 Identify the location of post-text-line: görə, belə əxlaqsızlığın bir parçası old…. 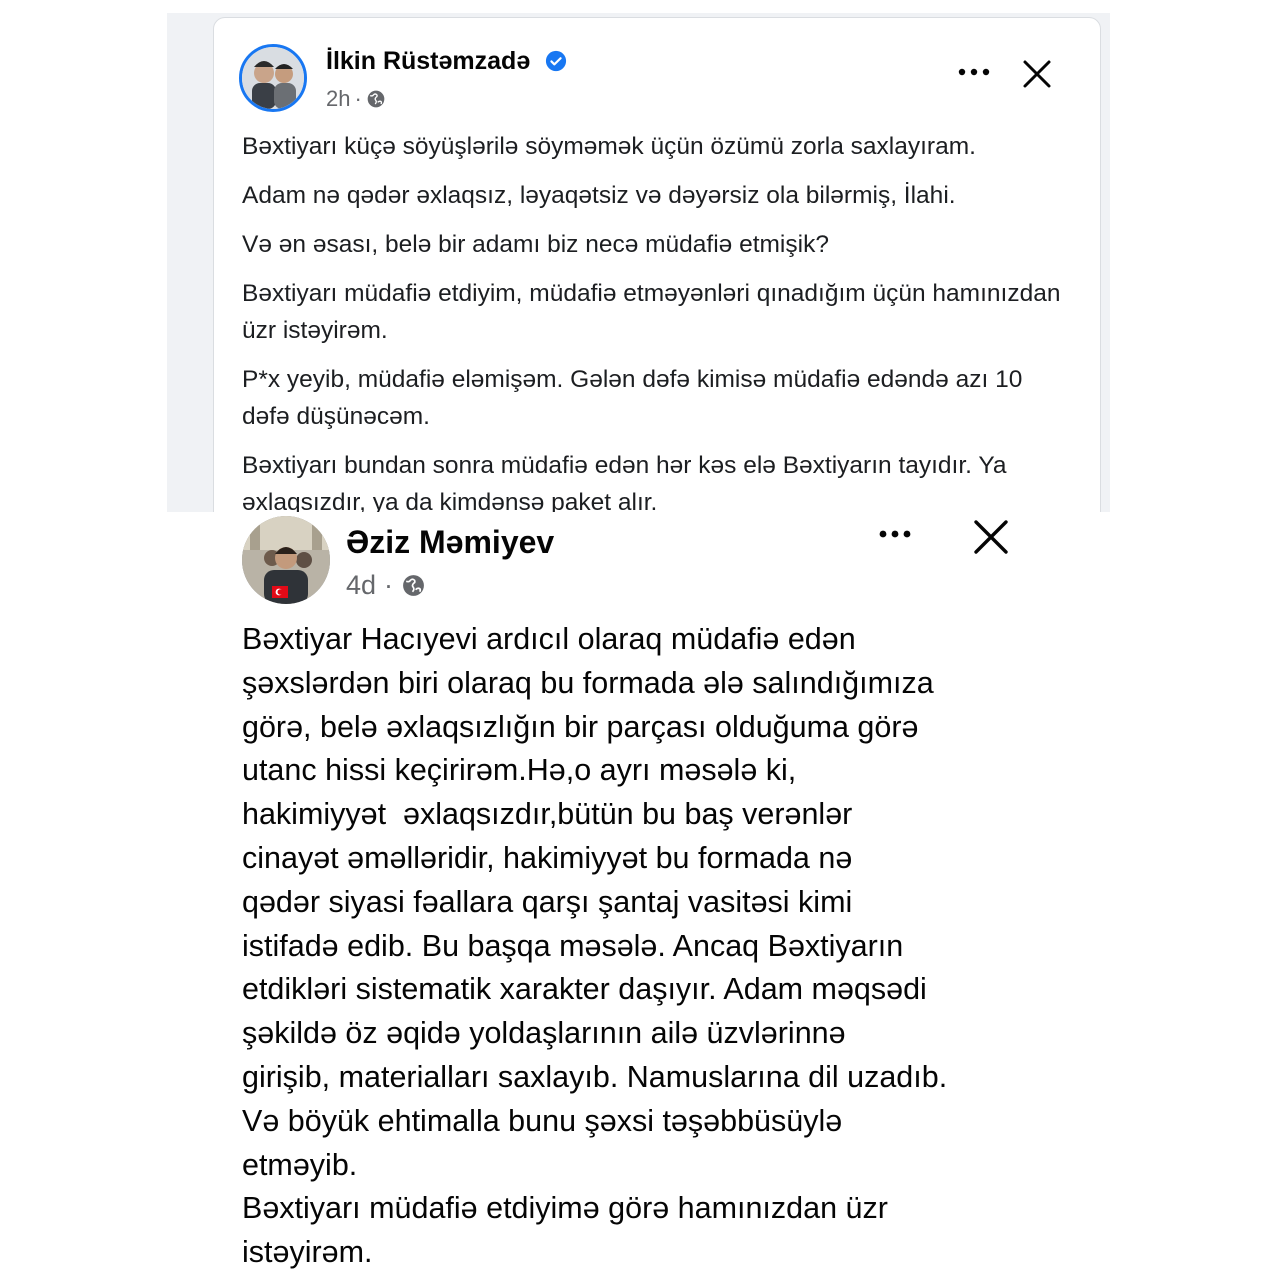
(580, 726).